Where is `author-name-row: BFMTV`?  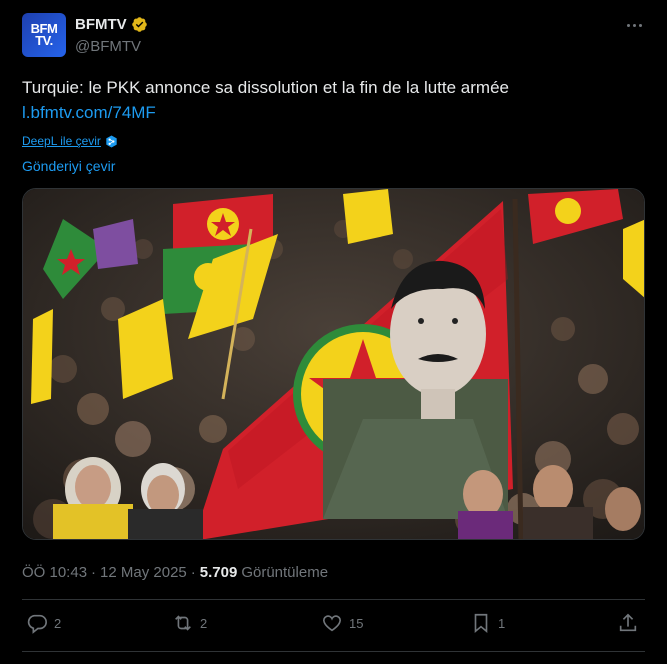 author-name-row: BFMTV is located at coordinates (111, 24).